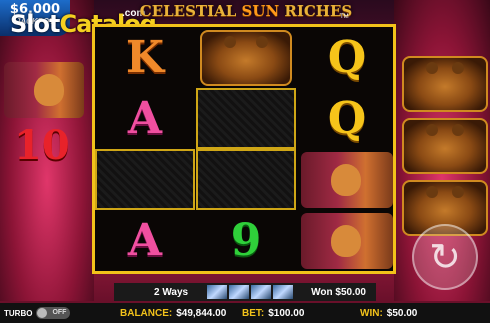 The image size is (490, 323). What do you see at coordinates (18, 313) in the screenshot?
I see `turbo-label: TURBO` at bounding box center [18, 313].